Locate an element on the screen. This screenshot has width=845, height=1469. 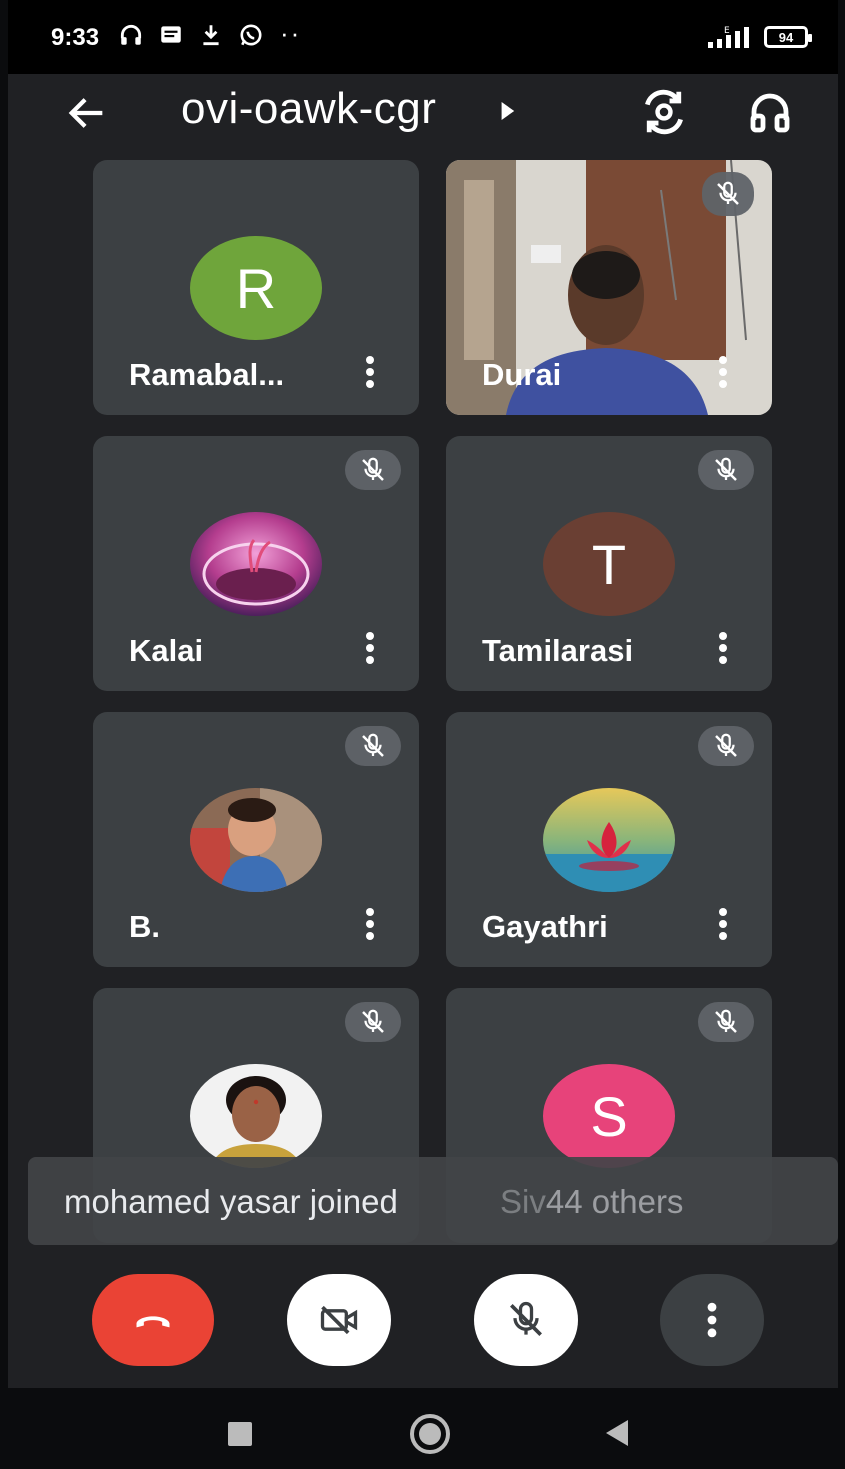
participant-tile: B. is located at coordinates (256, 839).